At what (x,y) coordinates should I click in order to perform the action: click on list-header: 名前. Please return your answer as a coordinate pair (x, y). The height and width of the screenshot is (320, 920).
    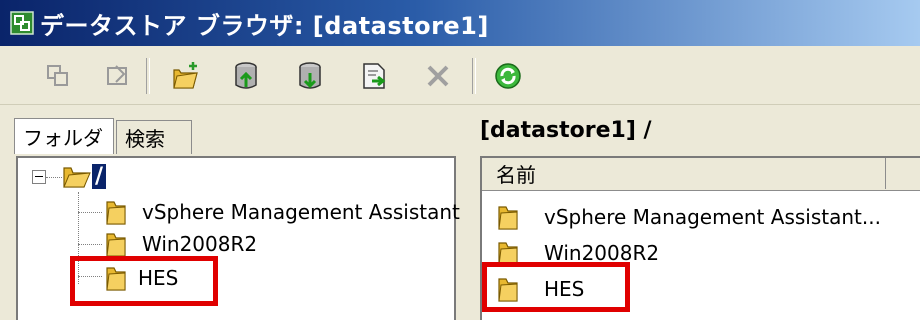
    Looking at the image, I should click on (701, 174).